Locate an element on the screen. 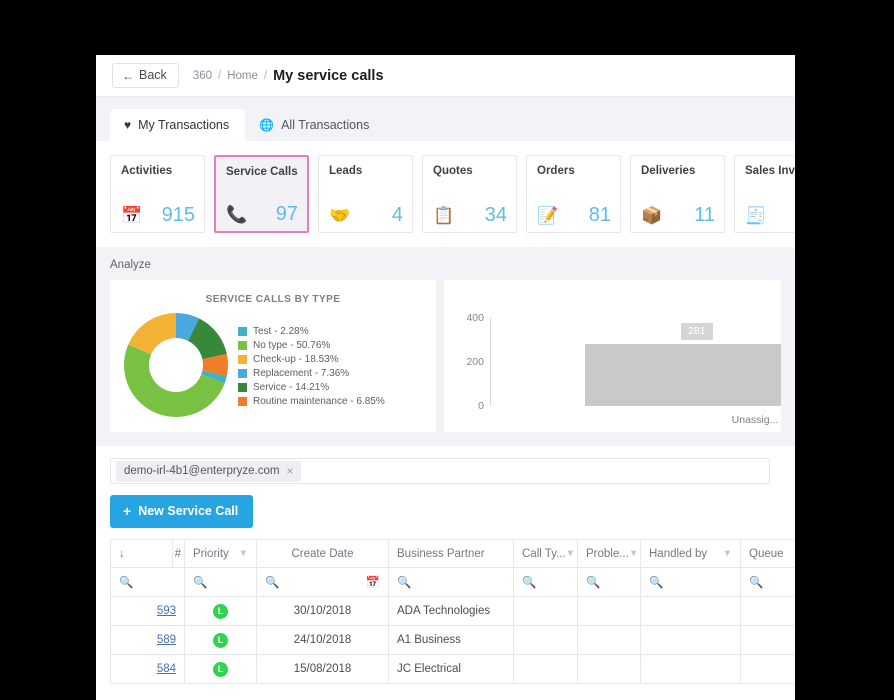  filter-chip-label: demo-irl-4b1@enterpryze.com is located at coordinates (202, 470).